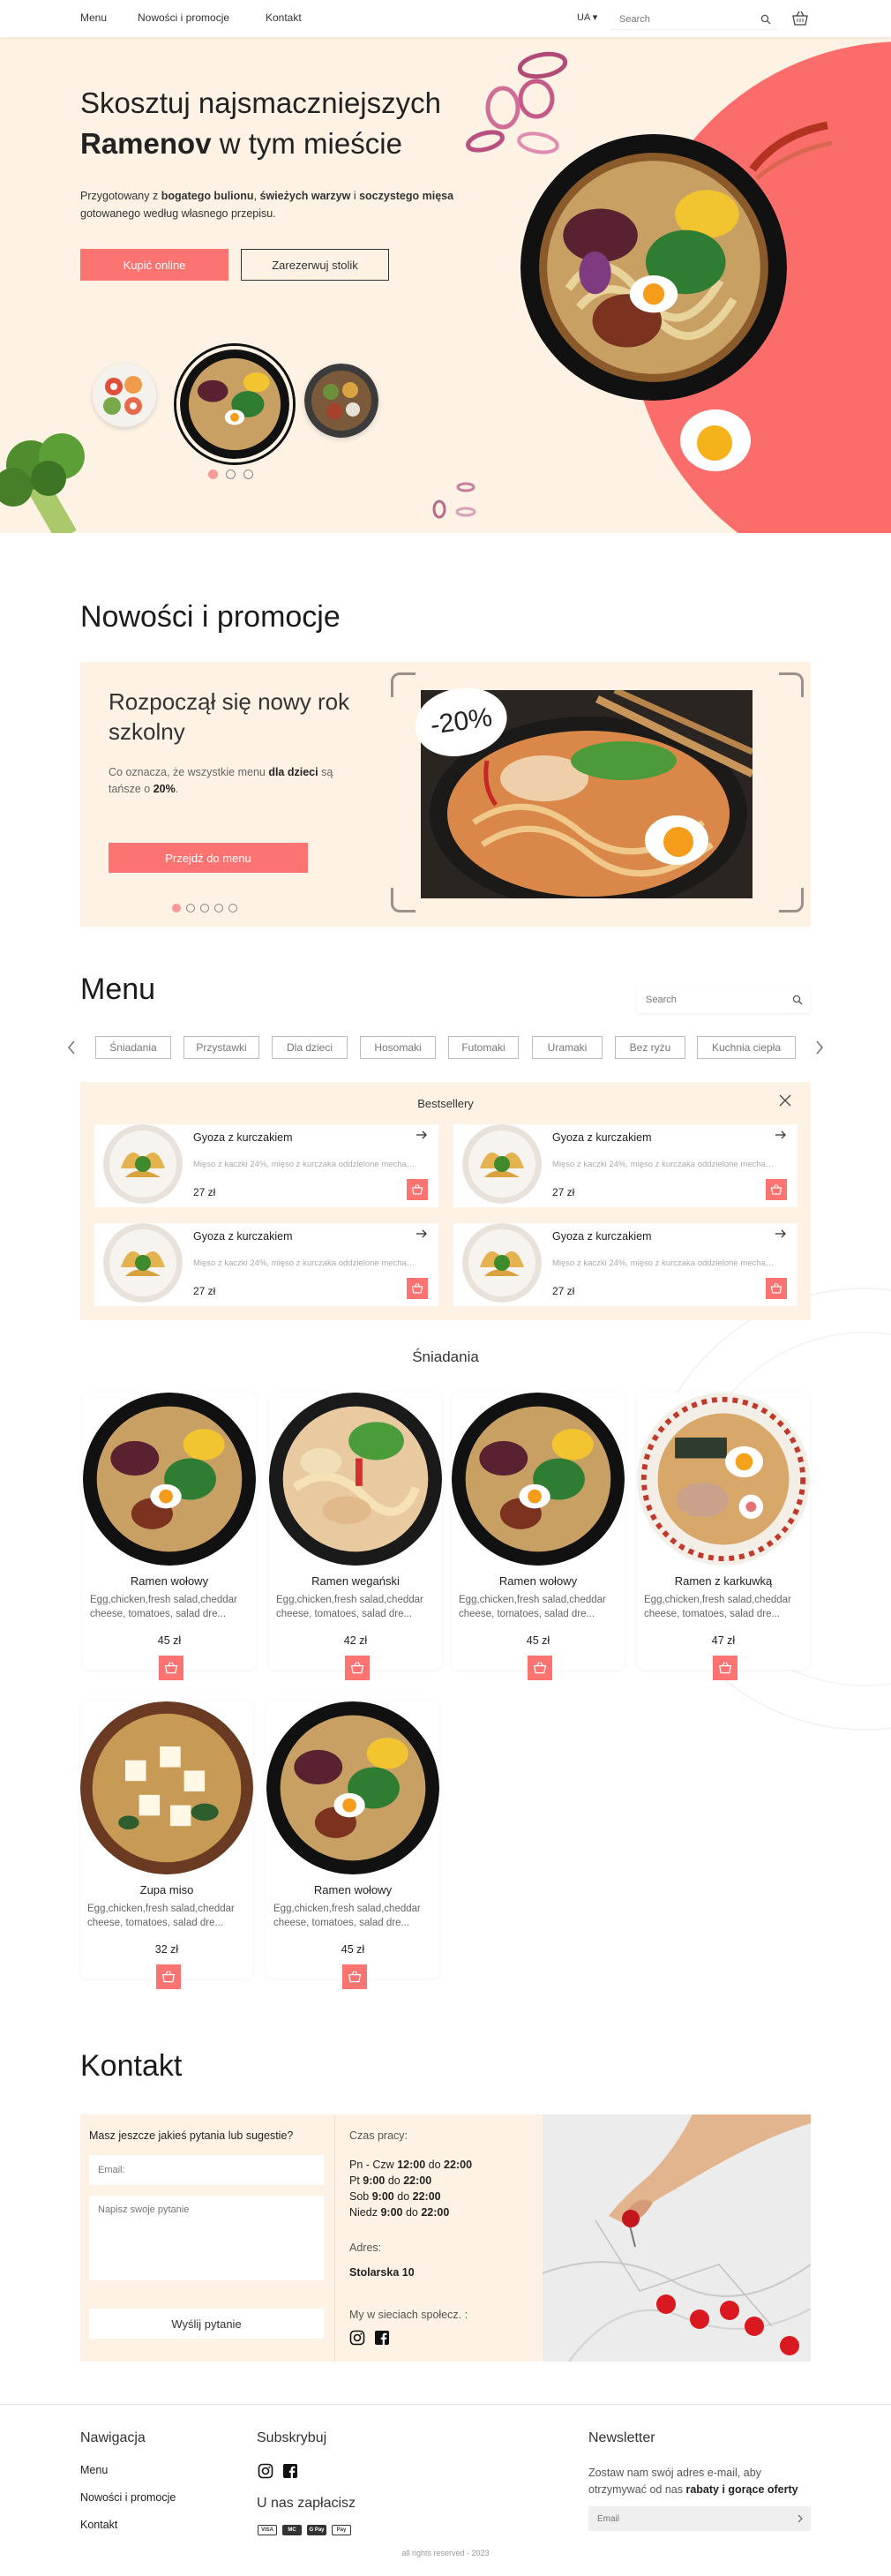 The height and width of the screenshot is (2576, 891). Describe the element at coordinates (694, 19) in the screenshot. I see `header-search-input` at that location.